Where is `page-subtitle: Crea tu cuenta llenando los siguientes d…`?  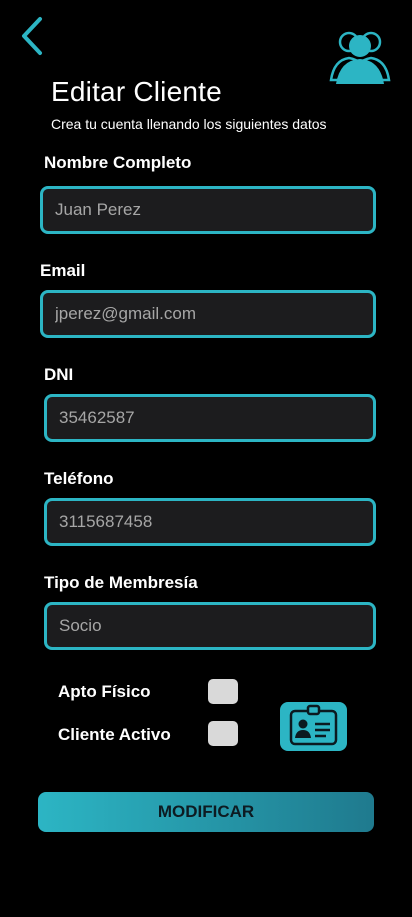
page-subtitle: Crea tu cuenta llenando los siguientes d… is located at coordinates (189, 124).